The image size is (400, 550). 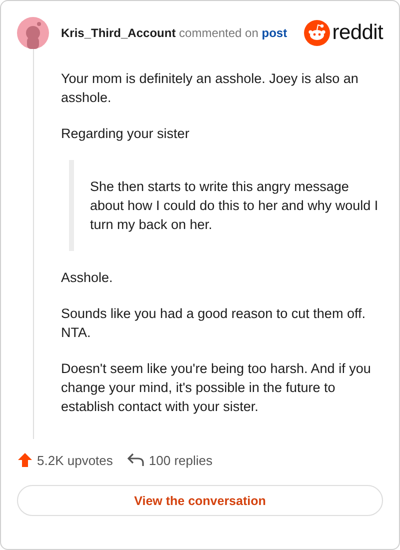 I want to click on comment-paragraph: Doesn't seem like you're being too harsh. And if you change your mind, it's possible in the future to establish contact with your sister., so click(x=216, y=388).